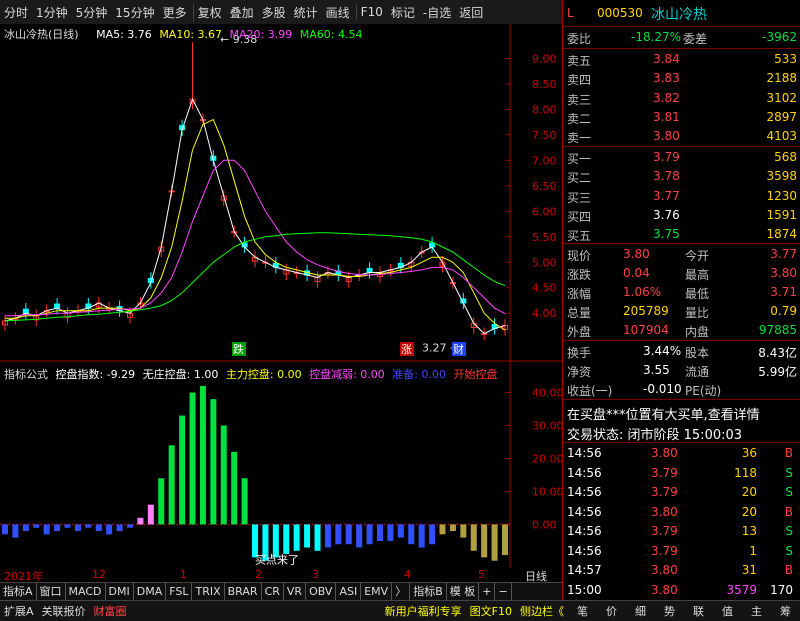 This screenshot has width=800, height=621. What do you see at coordinates (183, 574) in the screenshot?
I see `x-label: 1` at bounding box center [183, 574].